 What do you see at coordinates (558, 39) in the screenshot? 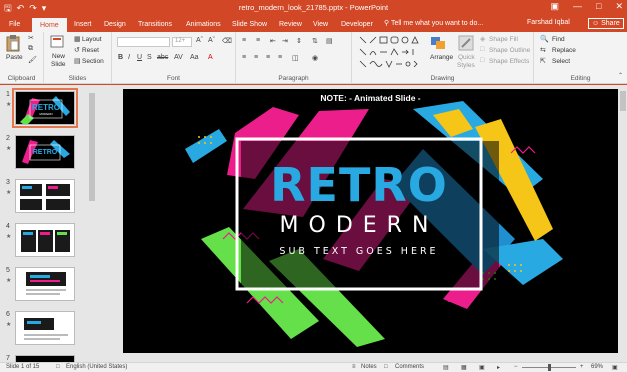
I see `find-button: Find` at bounding box center [558, 39].